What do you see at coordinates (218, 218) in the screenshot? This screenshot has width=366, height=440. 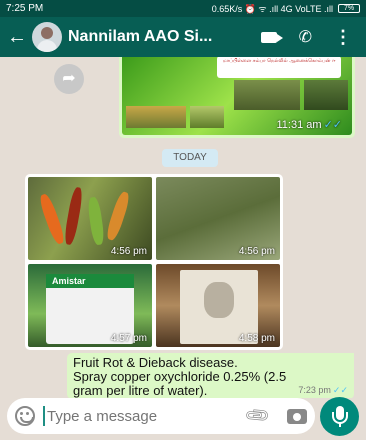 I see `gallery-image-dried-plants: 4:56 pm` at bounding box center [218, 218].